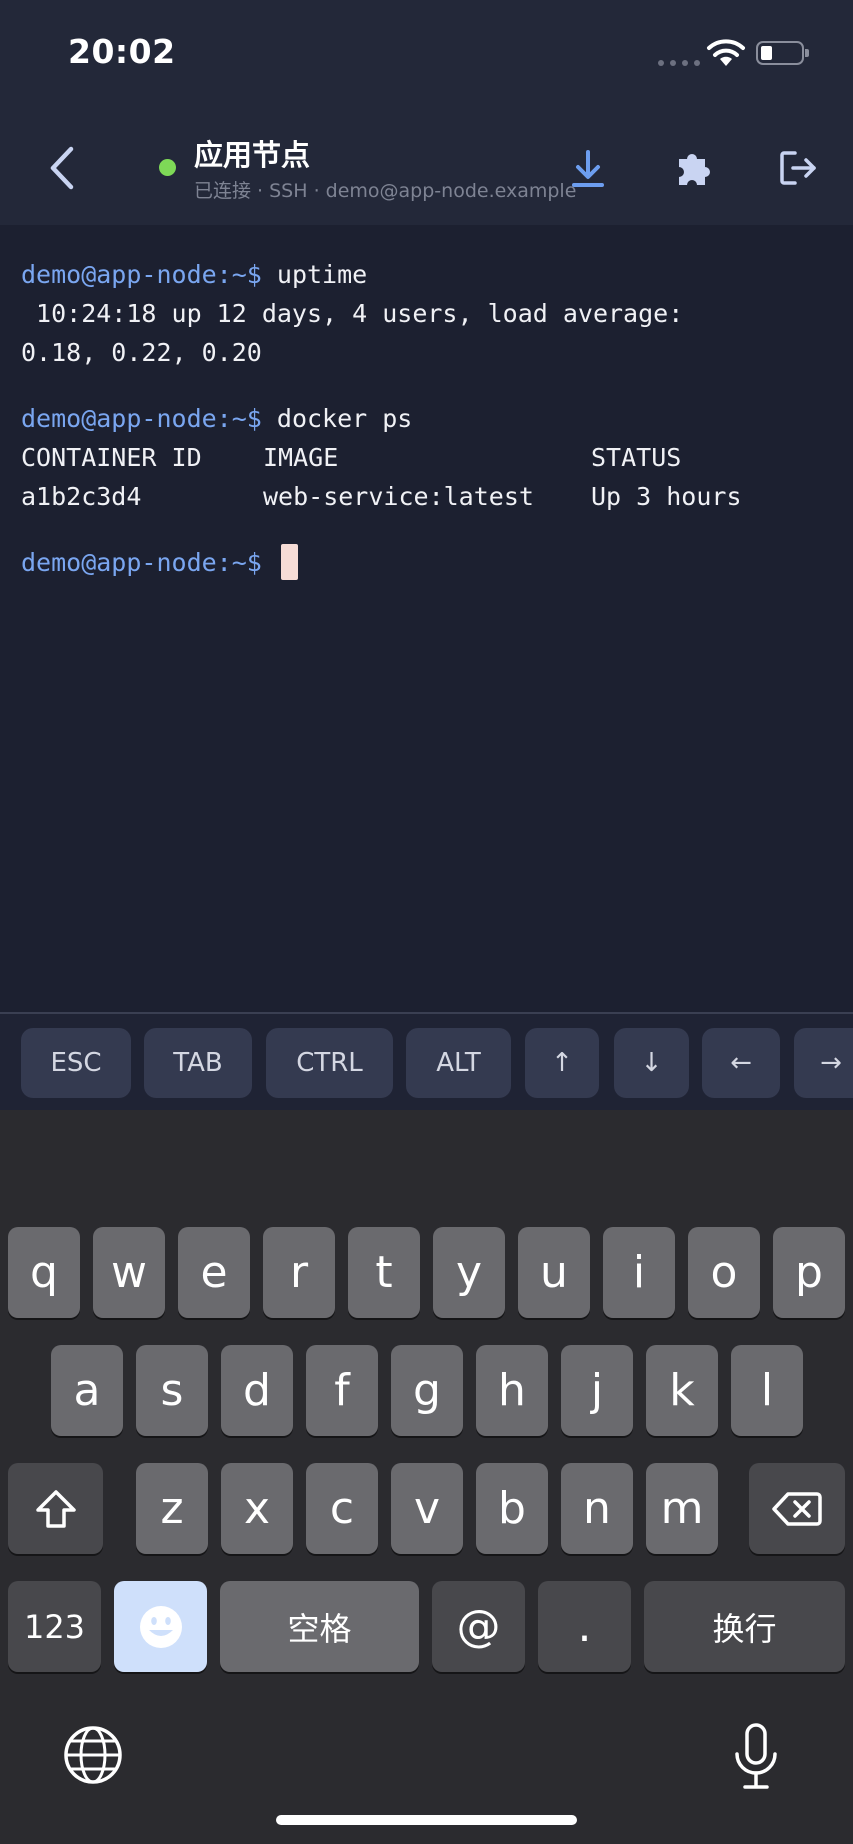 The image size is (853, 1844). Describe the element at coordinates (76, 1063) in the screenshot. I see `esc-key: ESC` at that location.